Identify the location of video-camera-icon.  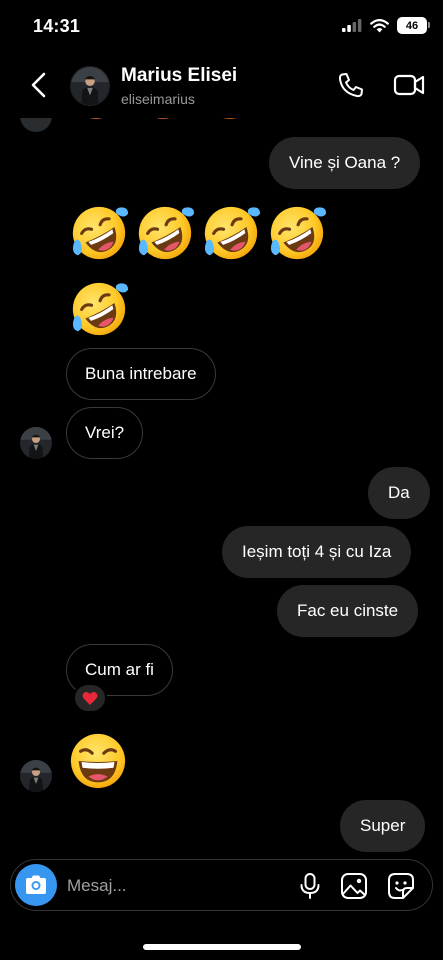
(409, 85).